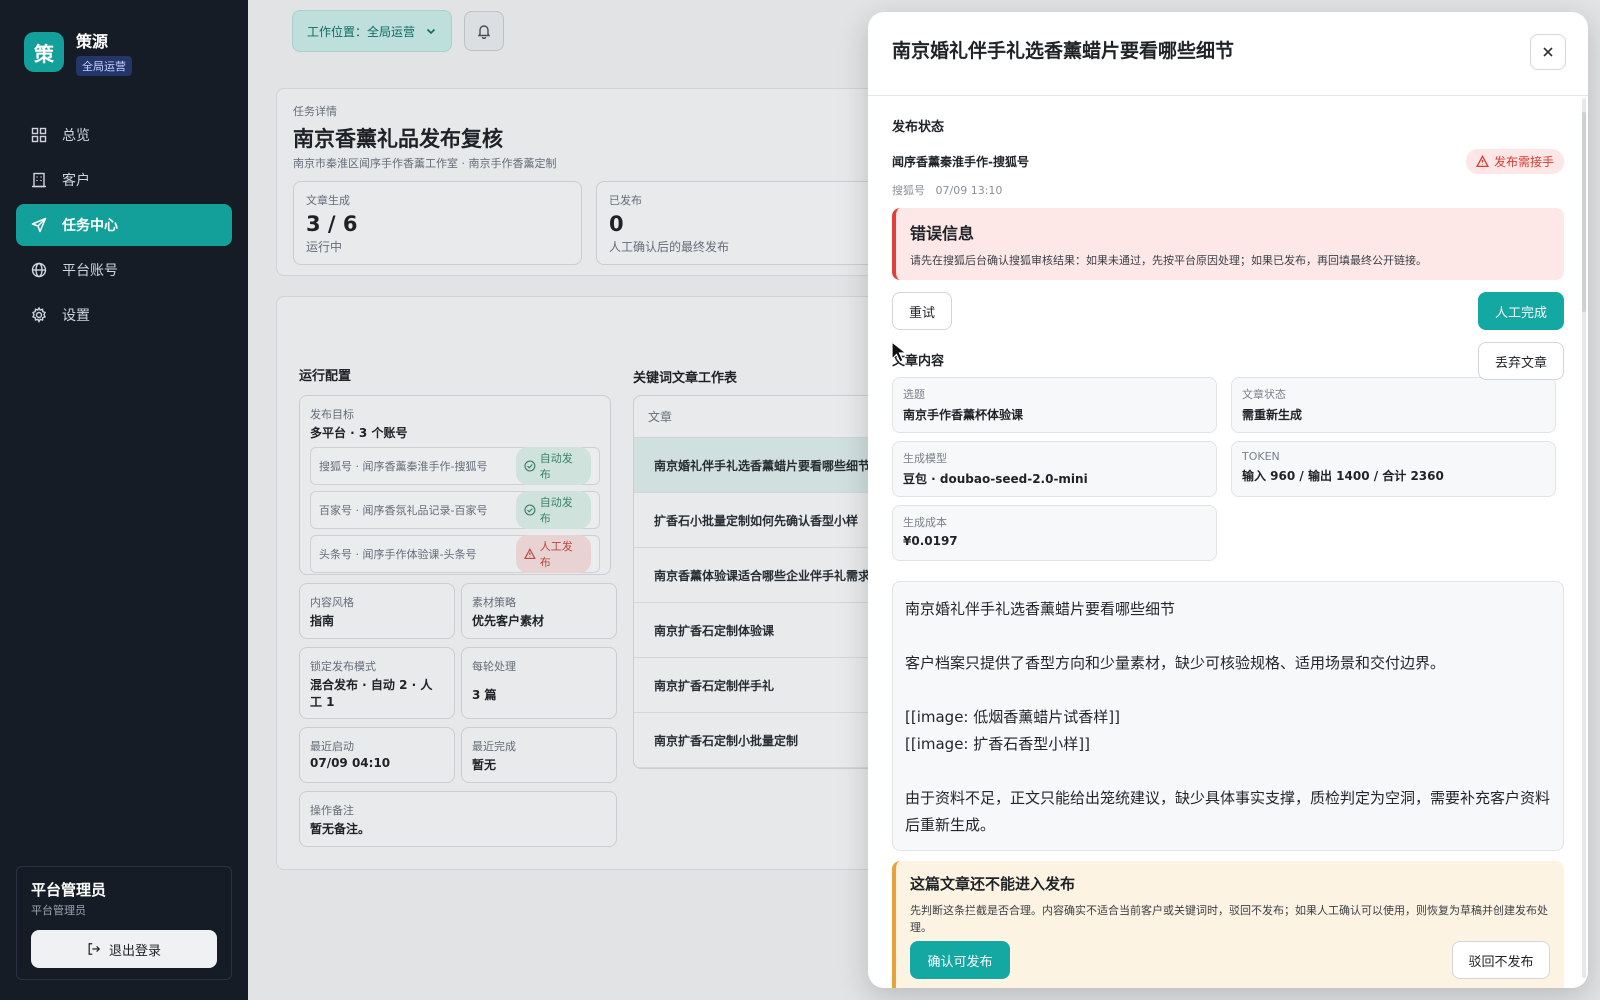  What do you see at coordinates (94, 949) in the screenshot?
I see `logout-icon` at bounding box center [94, 949].